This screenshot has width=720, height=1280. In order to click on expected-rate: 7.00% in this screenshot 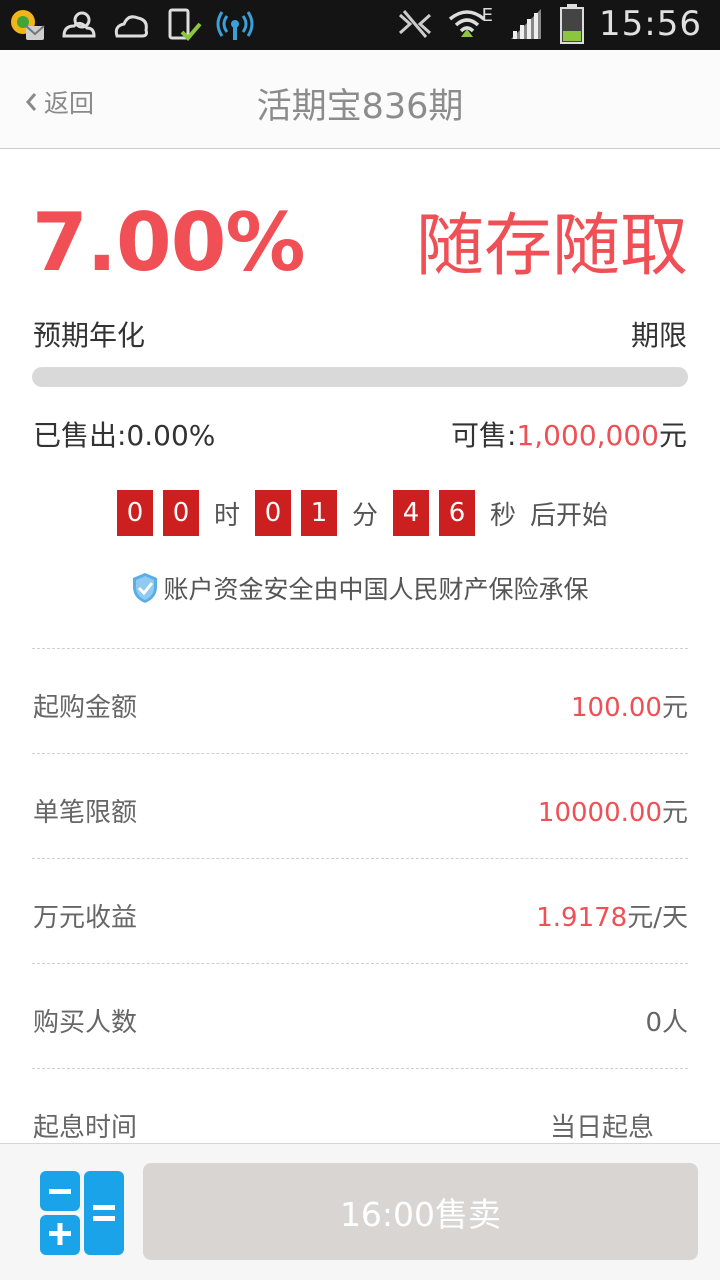, I will do `click(169, 242)`.